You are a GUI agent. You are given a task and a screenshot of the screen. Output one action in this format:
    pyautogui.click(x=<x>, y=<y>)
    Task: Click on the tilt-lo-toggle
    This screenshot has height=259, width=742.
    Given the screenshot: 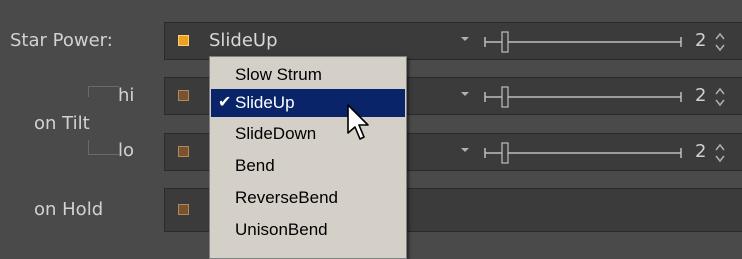 What is the action you would take?
    pyautogui.click(x=183, y=151)
    